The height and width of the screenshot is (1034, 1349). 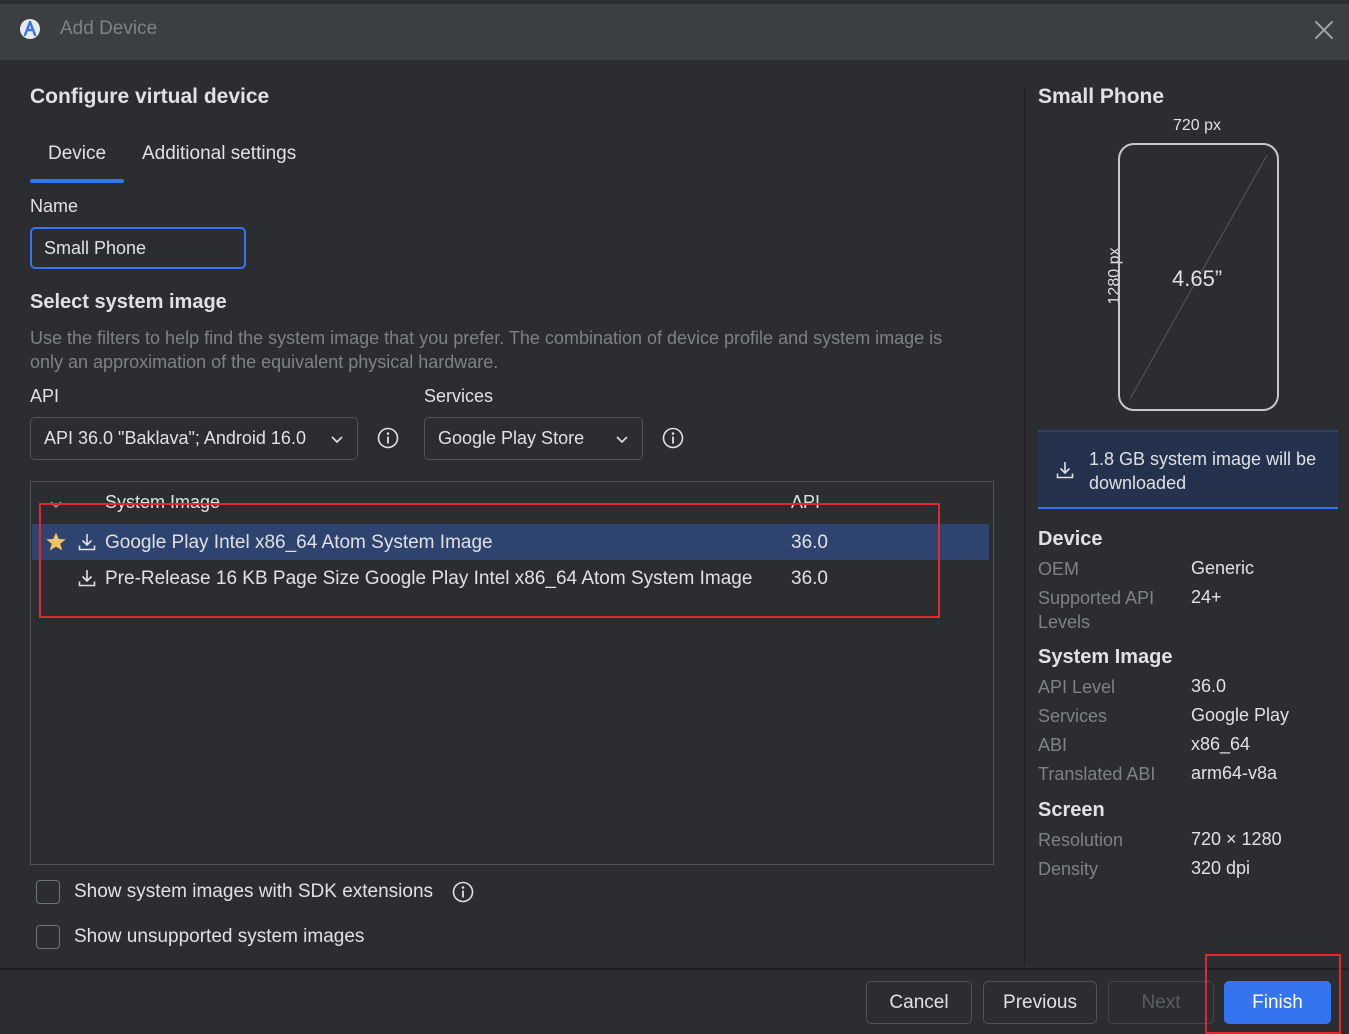 What do you see at coordinates (674, 2) in the screenshot?
I see `title-bar-edge` at bounding box center [674, 2].